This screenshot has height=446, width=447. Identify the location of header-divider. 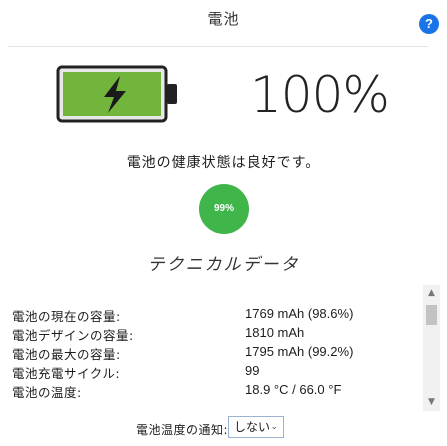
(218, 46).